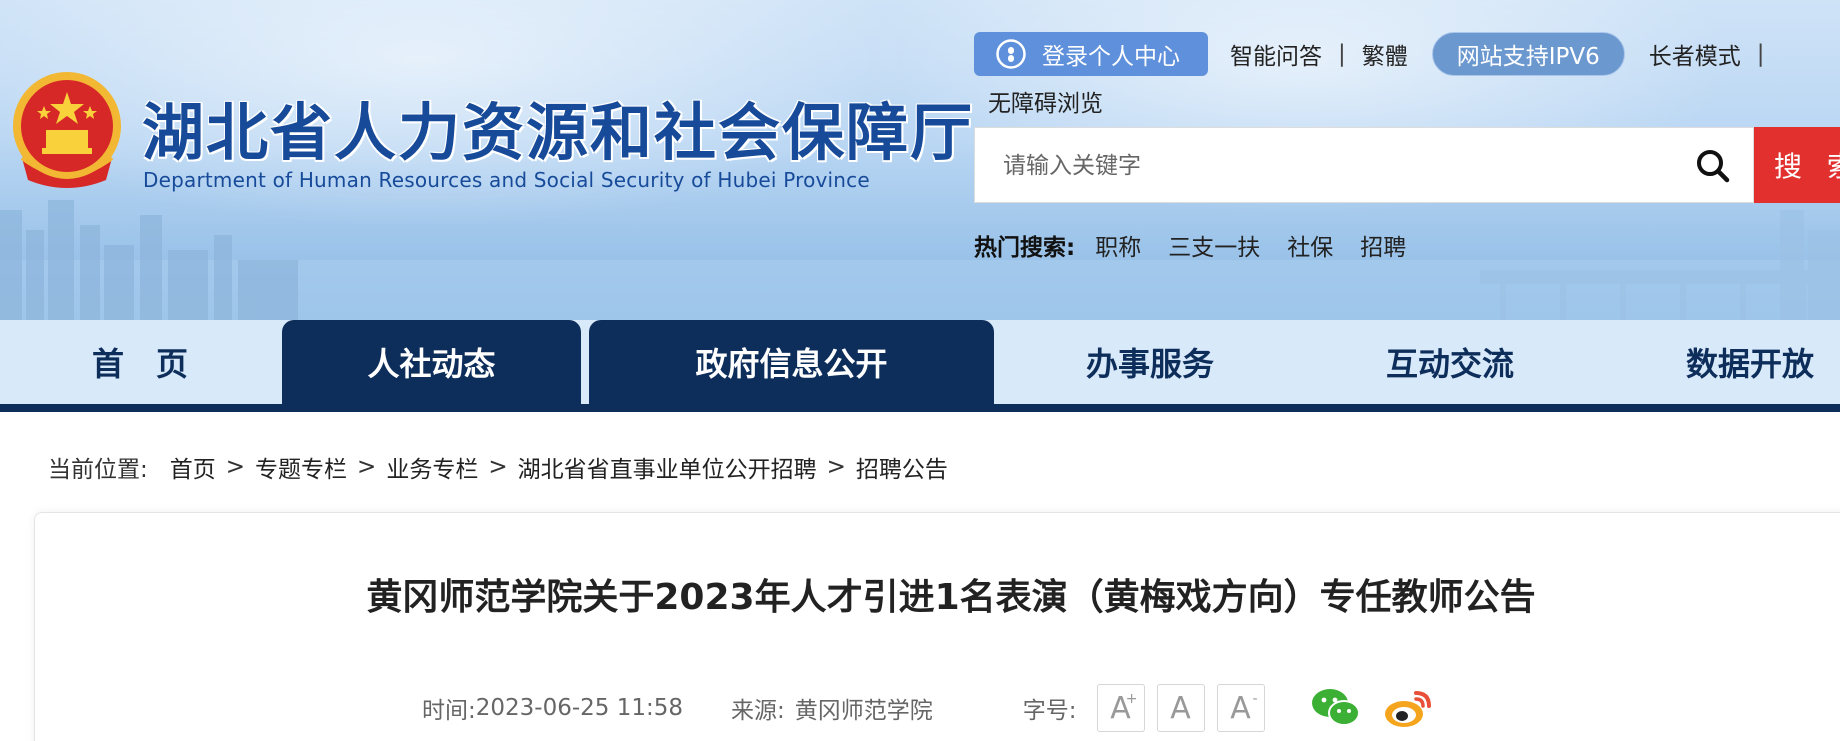  What do you see at coordinates (1049, 711) in the screenshot?
I see `font-size-label: 字号:` at bounding box center [1049, 711].